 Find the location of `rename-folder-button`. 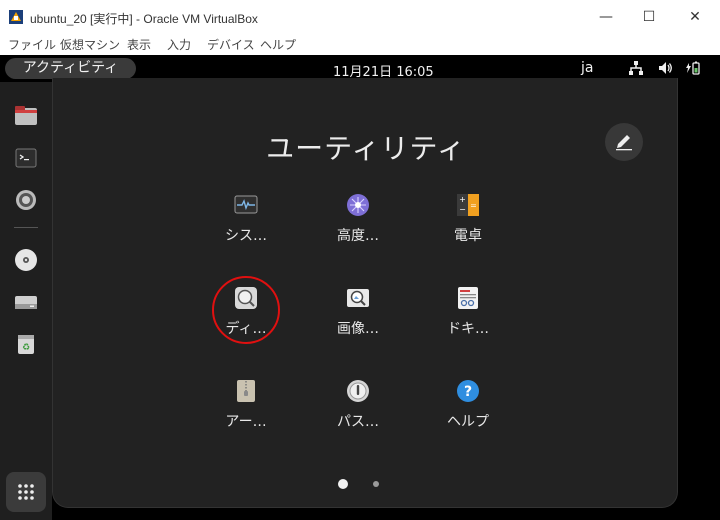

rename-folder-button is located at coordinates (624, 142).